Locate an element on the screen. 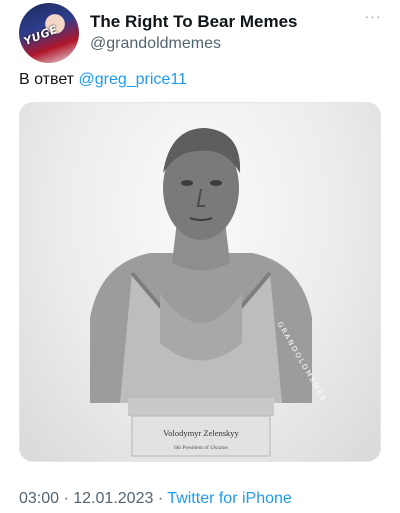 The height and width of the screenshot is (513, 400). plaque-name: Volodymyr Zelenskyy is located at coordinates (201, 433).